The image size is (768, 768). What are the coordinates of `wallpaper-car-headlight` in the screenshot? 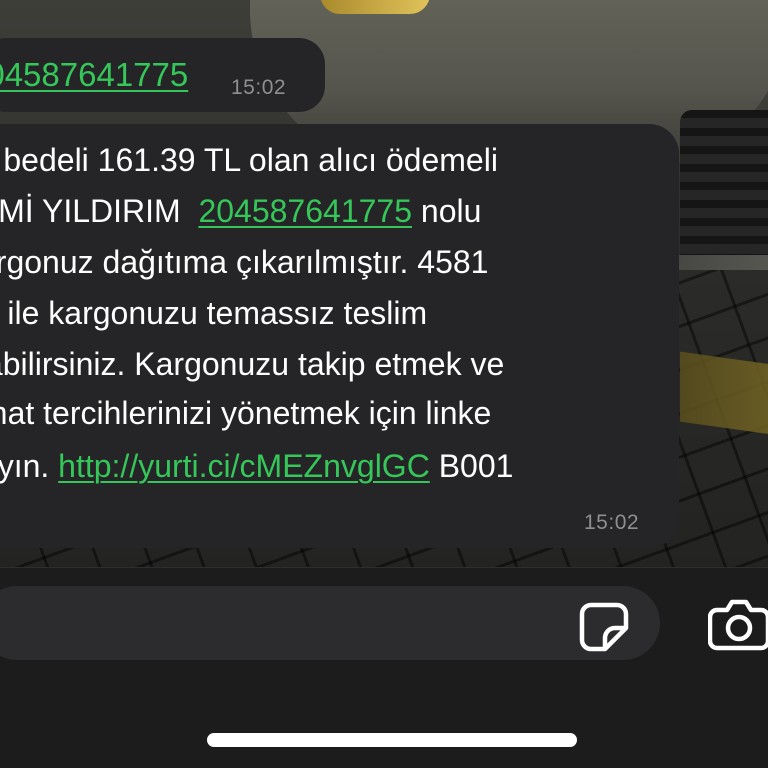 It's located at (375, 7).